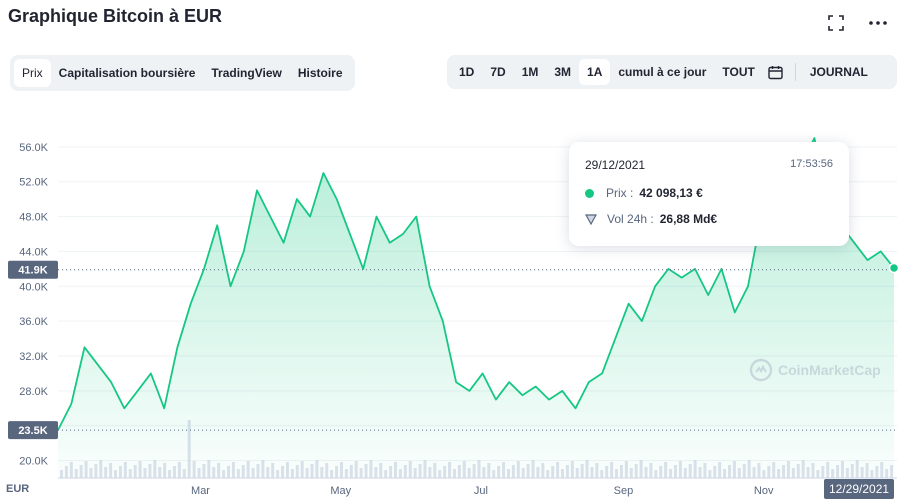 This screenshot has width=900, height=501. Describe the element at coordinates (615, 165) in the screenshot. I see `tooltip-date: 29/12/2021` at that location.